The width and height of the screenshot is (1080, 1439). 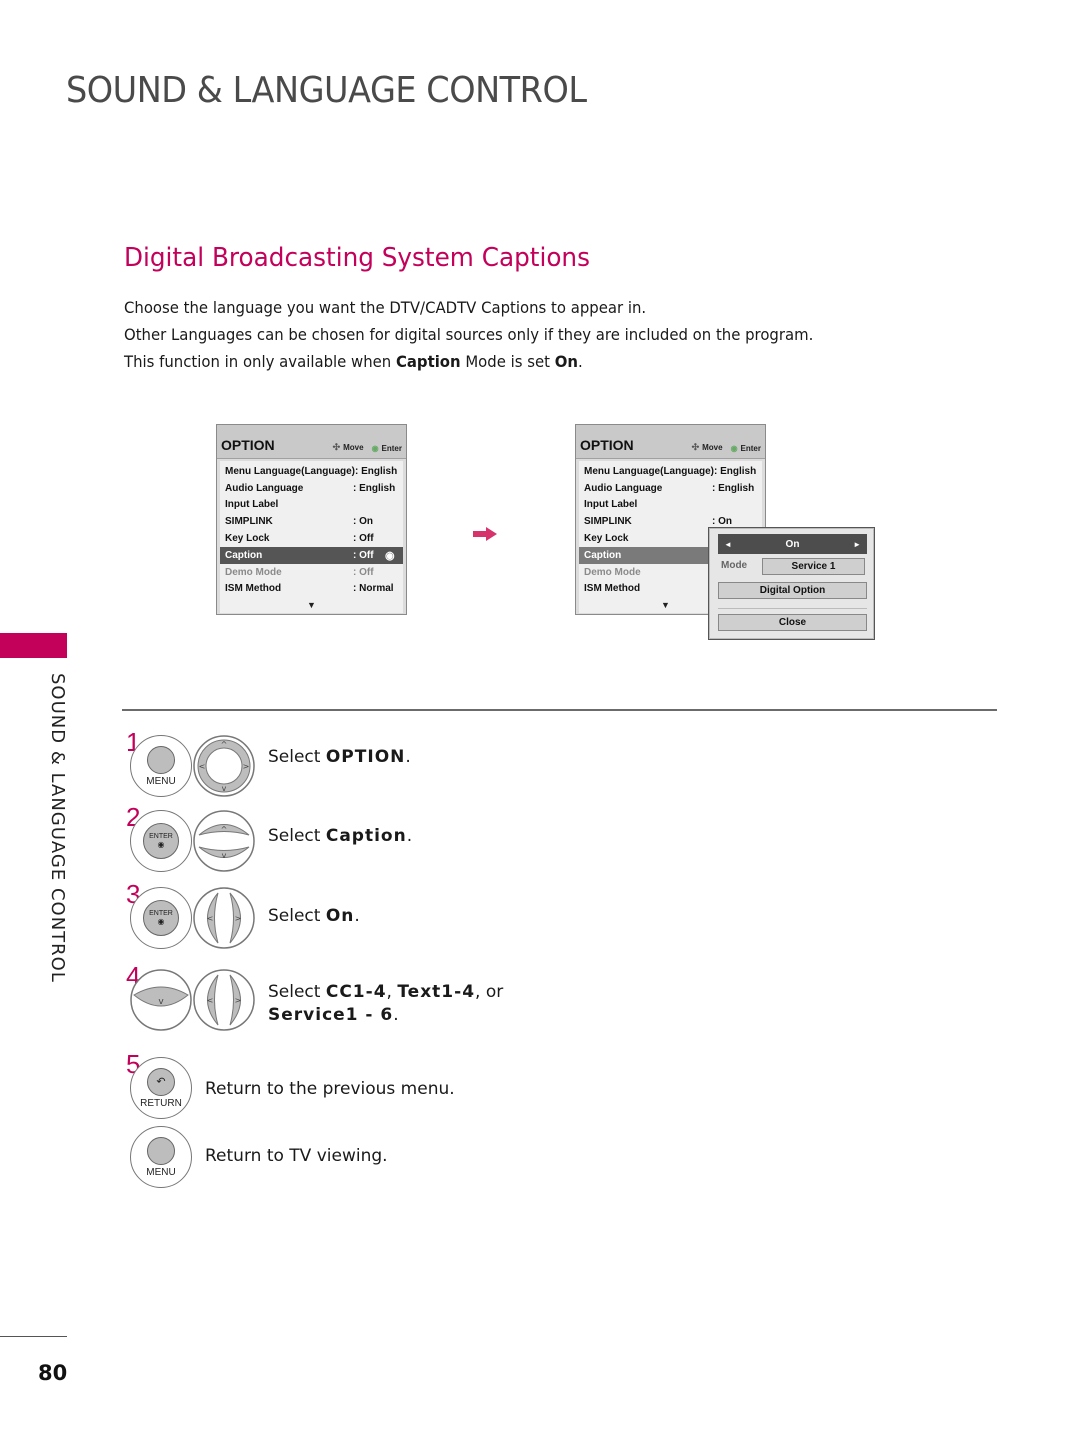 I want to click on menu-item-caption: Caption: Off ◉, so click(x=311, y=555).